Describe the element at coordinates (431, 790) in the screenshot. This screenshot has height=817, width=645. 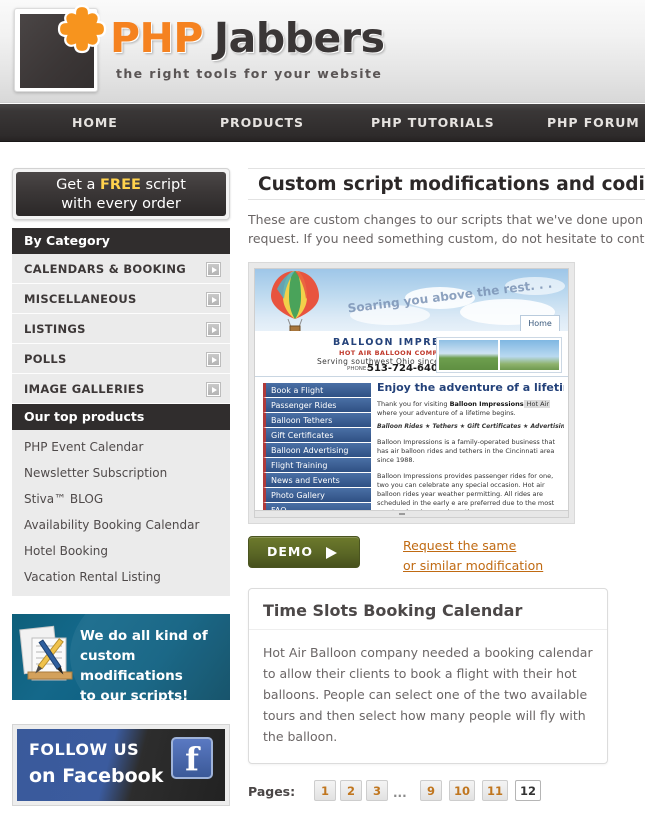
I see `pagination-page: 9` at that location.